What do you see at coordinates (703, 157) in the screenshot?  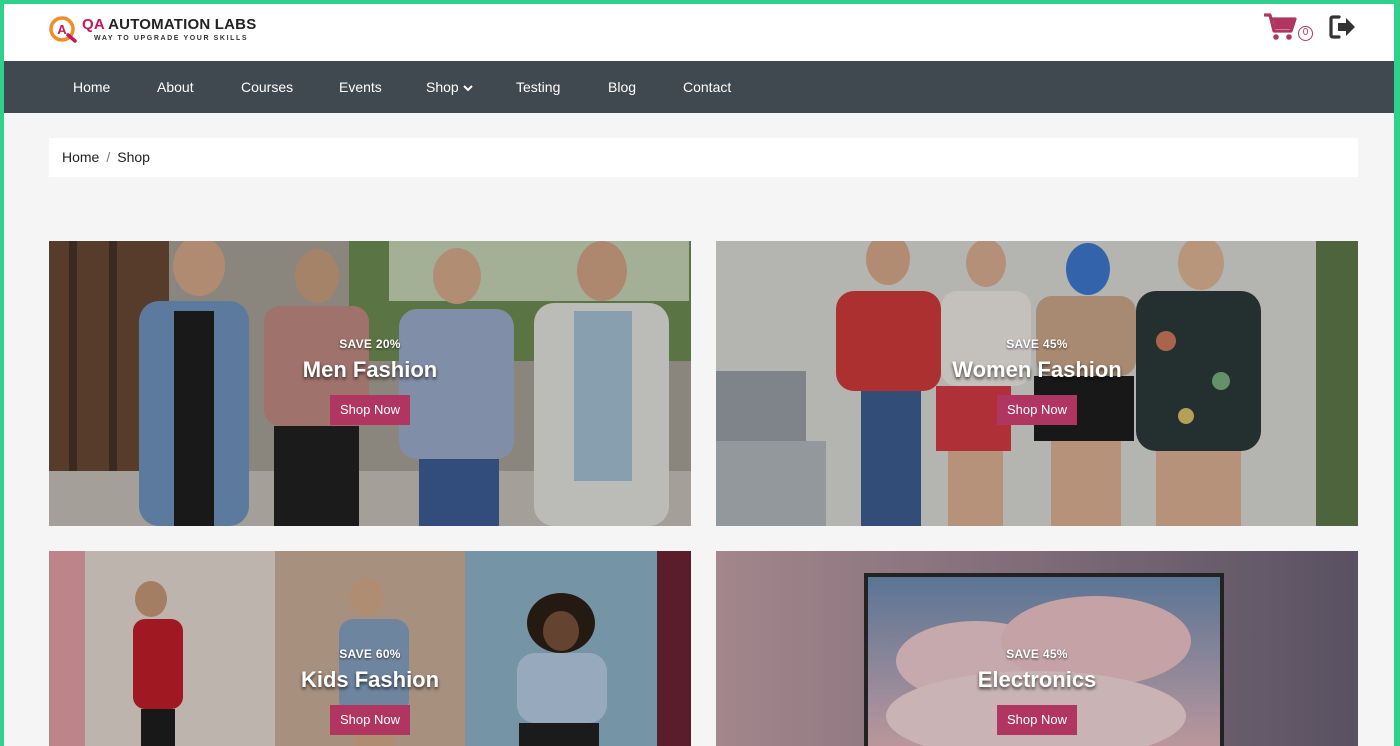 I see `breadcrumb: Home / Shop` at bounding box center [703, 157].